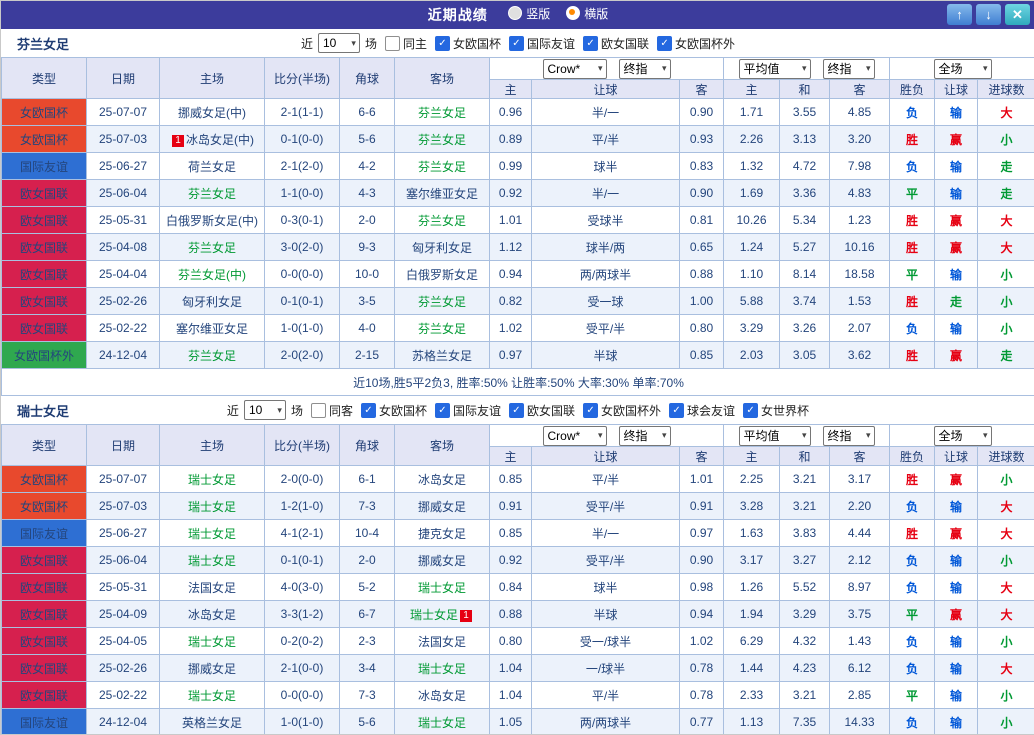 The width and height of the screenshot is (1034, 735). Describe the element at coordinates (702, 328) in the screenshot. I see `handicap-away-odds: 0.80` at that location.